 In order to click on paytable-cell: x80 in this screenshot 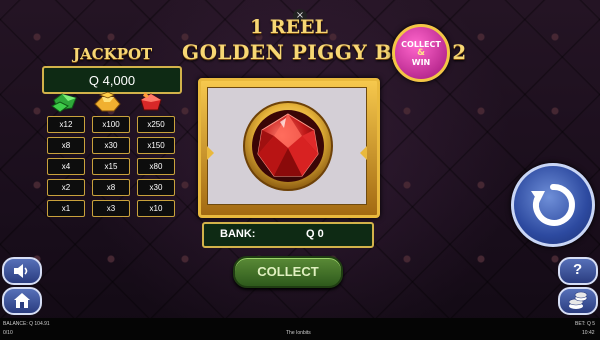, I will do `click(156, 166)`.